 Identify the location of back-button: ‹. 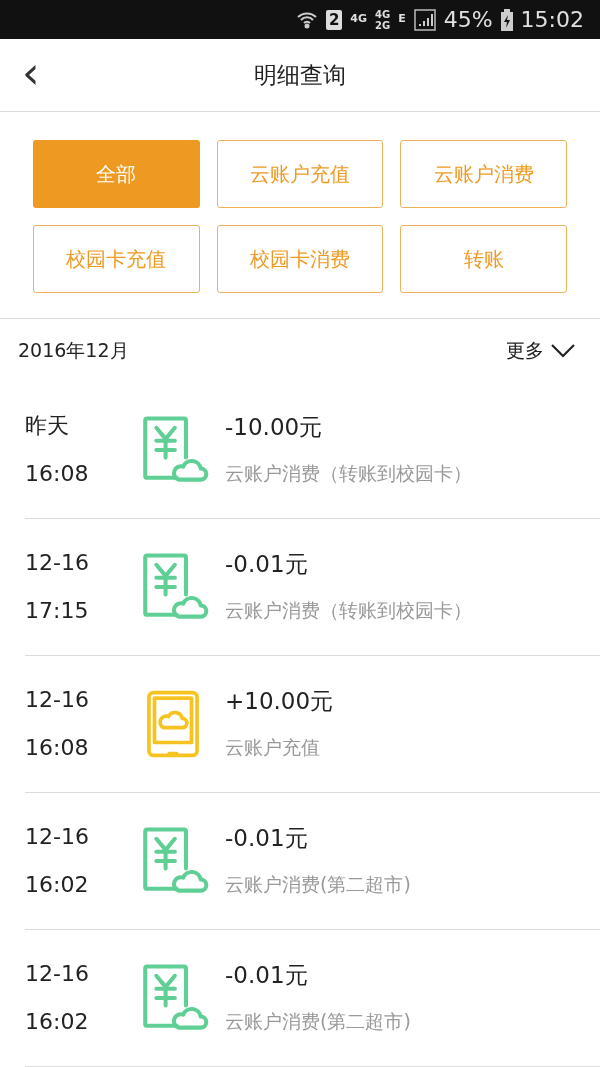
(31, 73).